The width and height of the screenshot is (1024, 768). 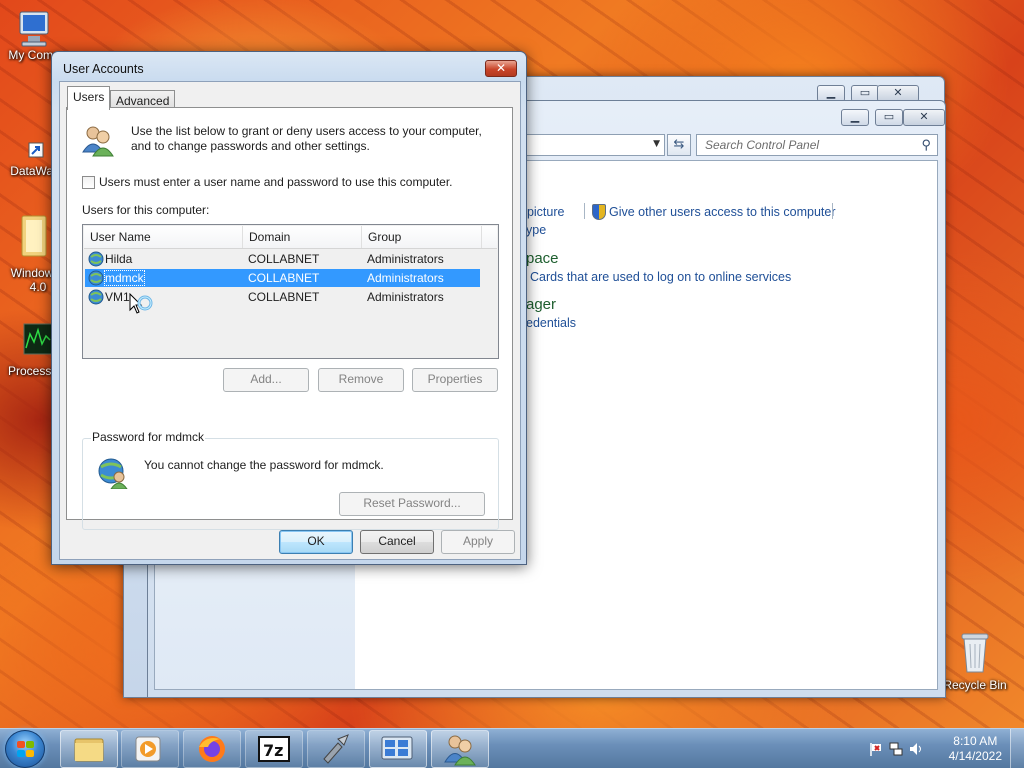 I want to click on user-globe-icon, so click(x=113, y=474).